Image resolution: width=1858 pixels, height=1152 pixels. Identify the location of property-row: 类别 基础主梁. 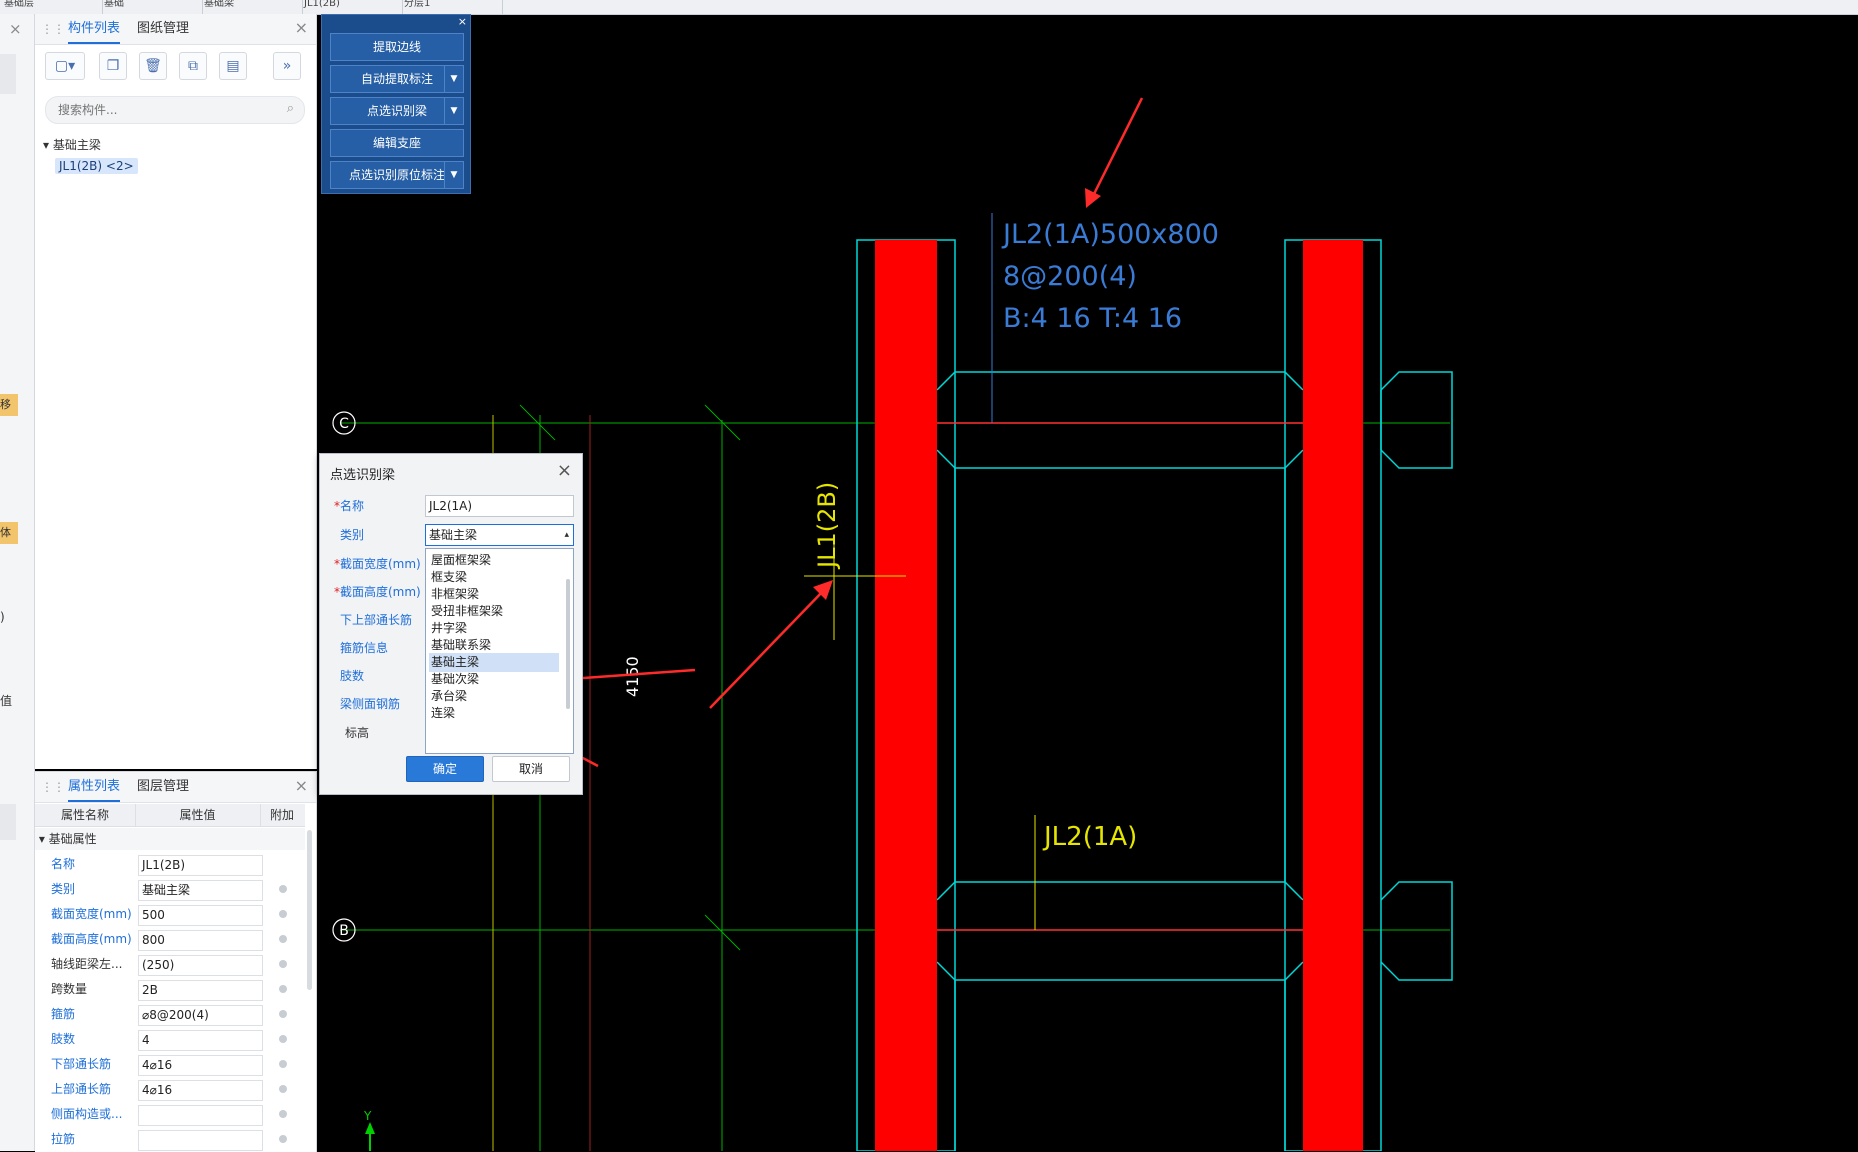
(170, 889).